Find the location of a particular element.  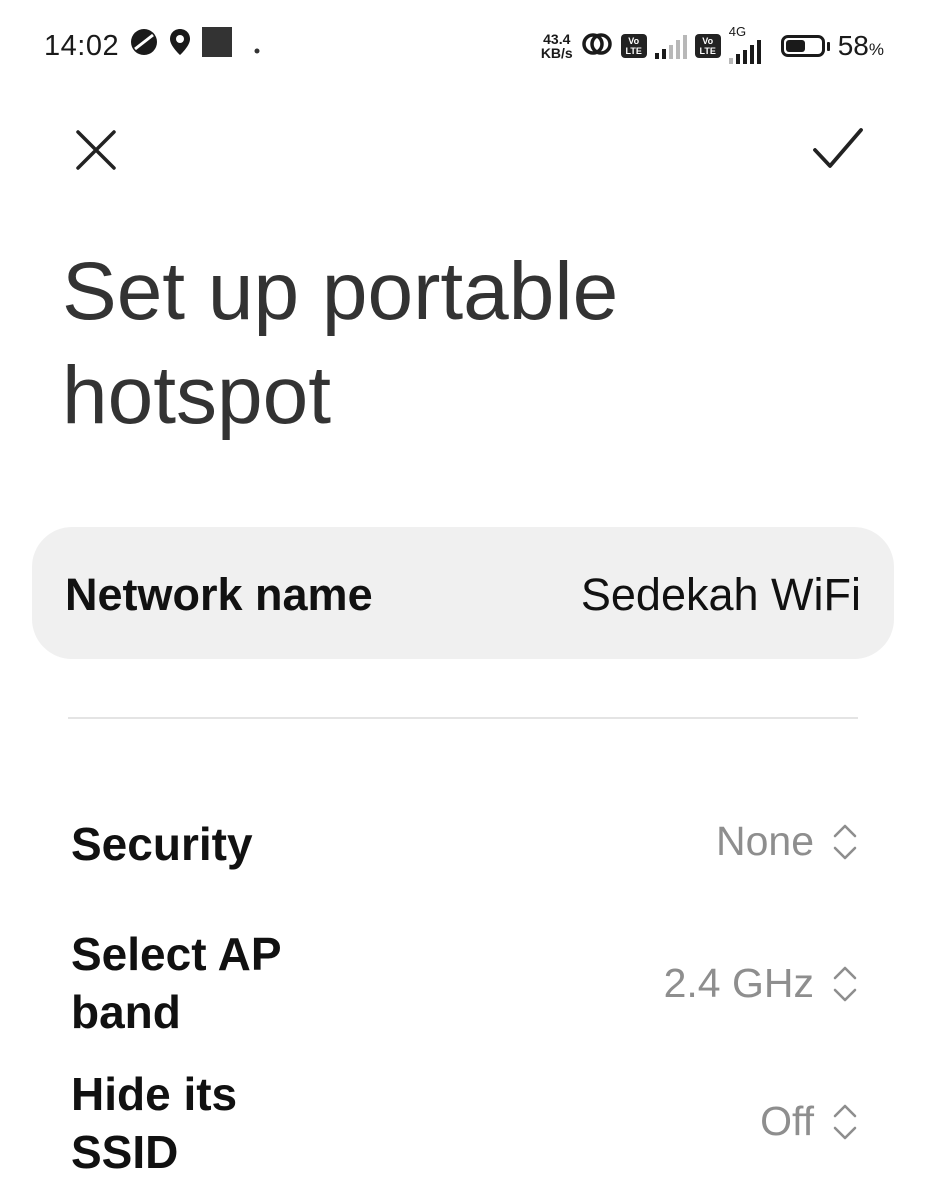

location-icon is located at coordinates (180, 46).